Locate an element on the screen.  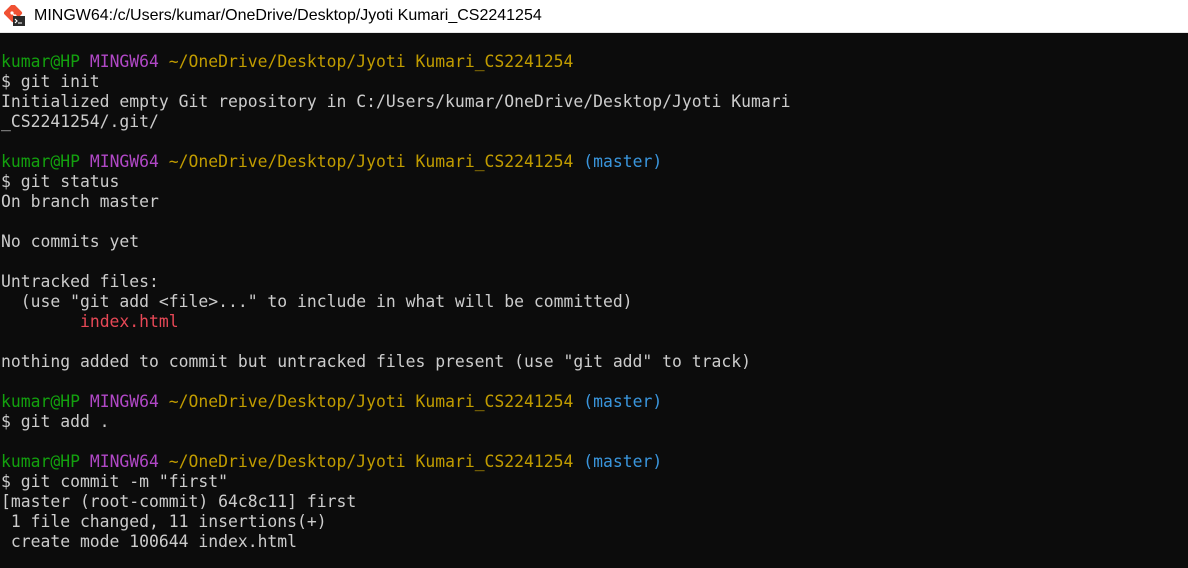
terminal-line: [master (root-commit) 64c8c11] first is located at coordinates (594, 502).